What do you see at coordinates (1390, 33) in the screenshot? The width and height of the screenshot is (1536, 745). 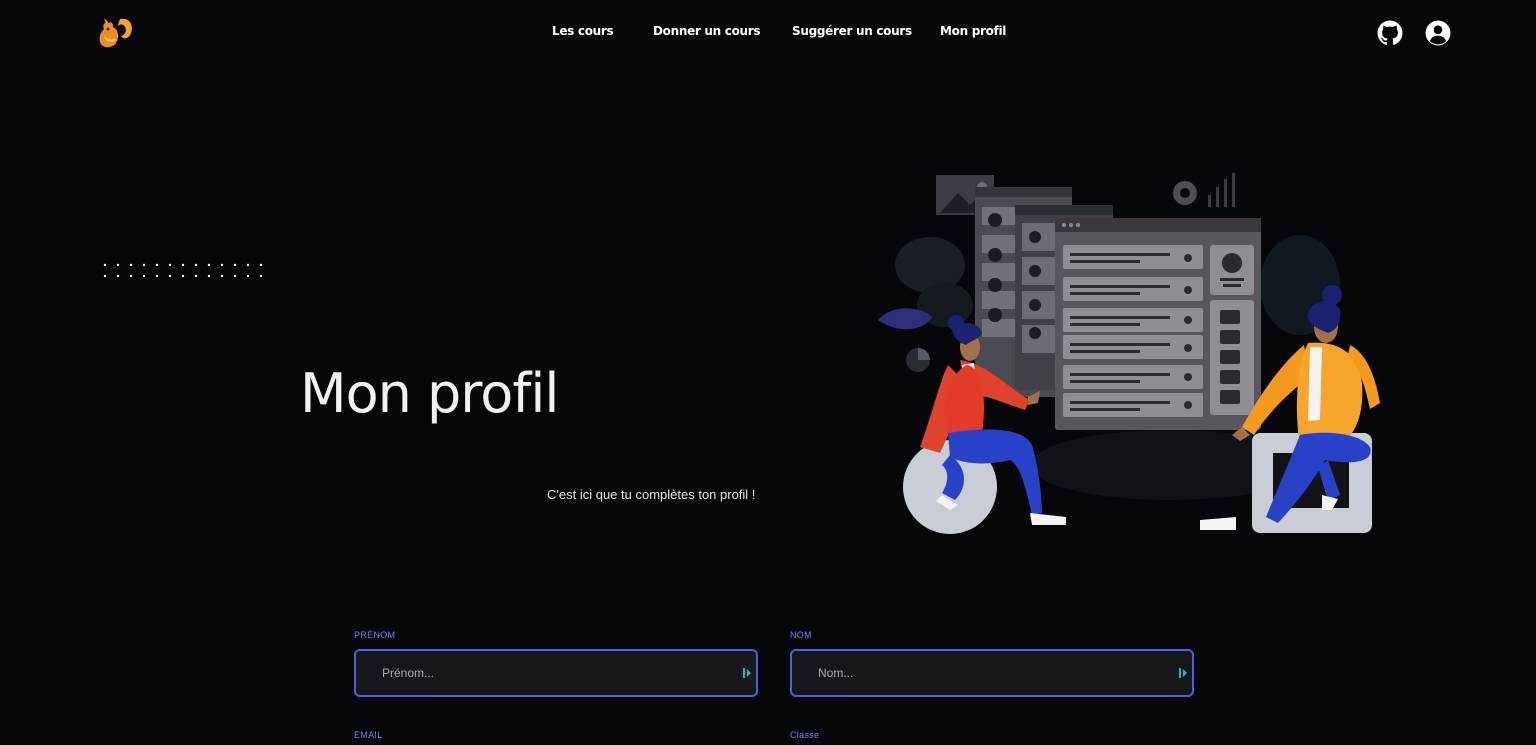 I see `github-icon` at bounding box center [1390, 33].